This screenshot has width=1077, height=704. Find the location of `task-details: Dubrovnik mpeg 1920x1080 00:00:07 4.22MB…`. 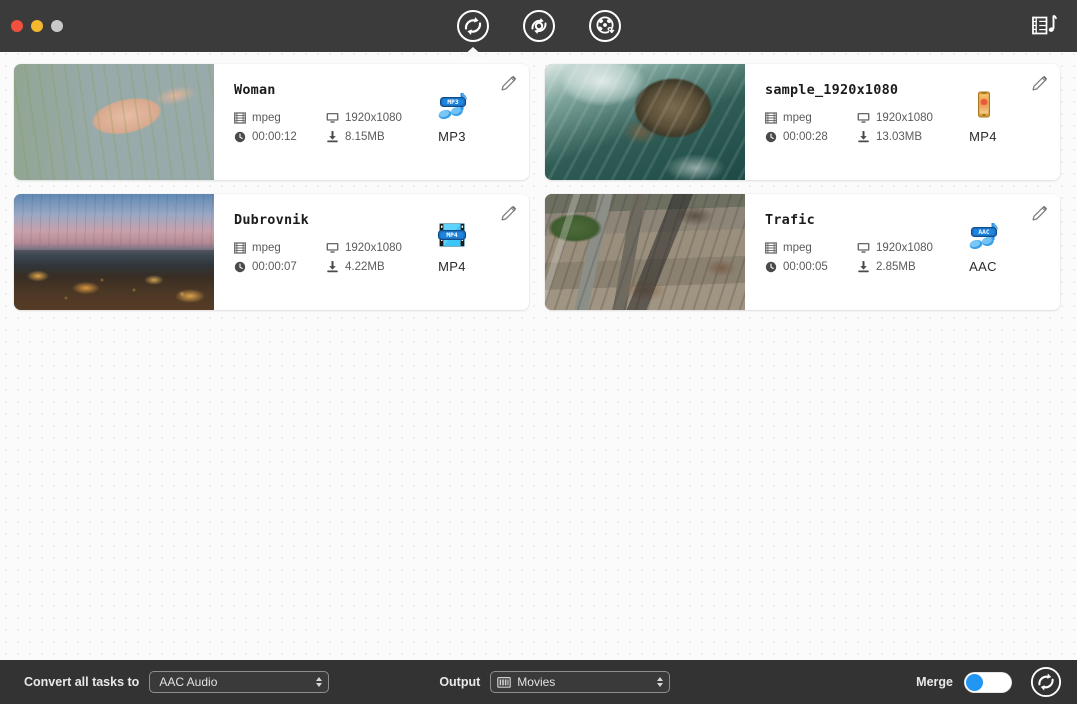

task-details: Dubrovnik mpeg 1920x1080 00:00:07 4.22MB… is located at coordinates (371, 252).